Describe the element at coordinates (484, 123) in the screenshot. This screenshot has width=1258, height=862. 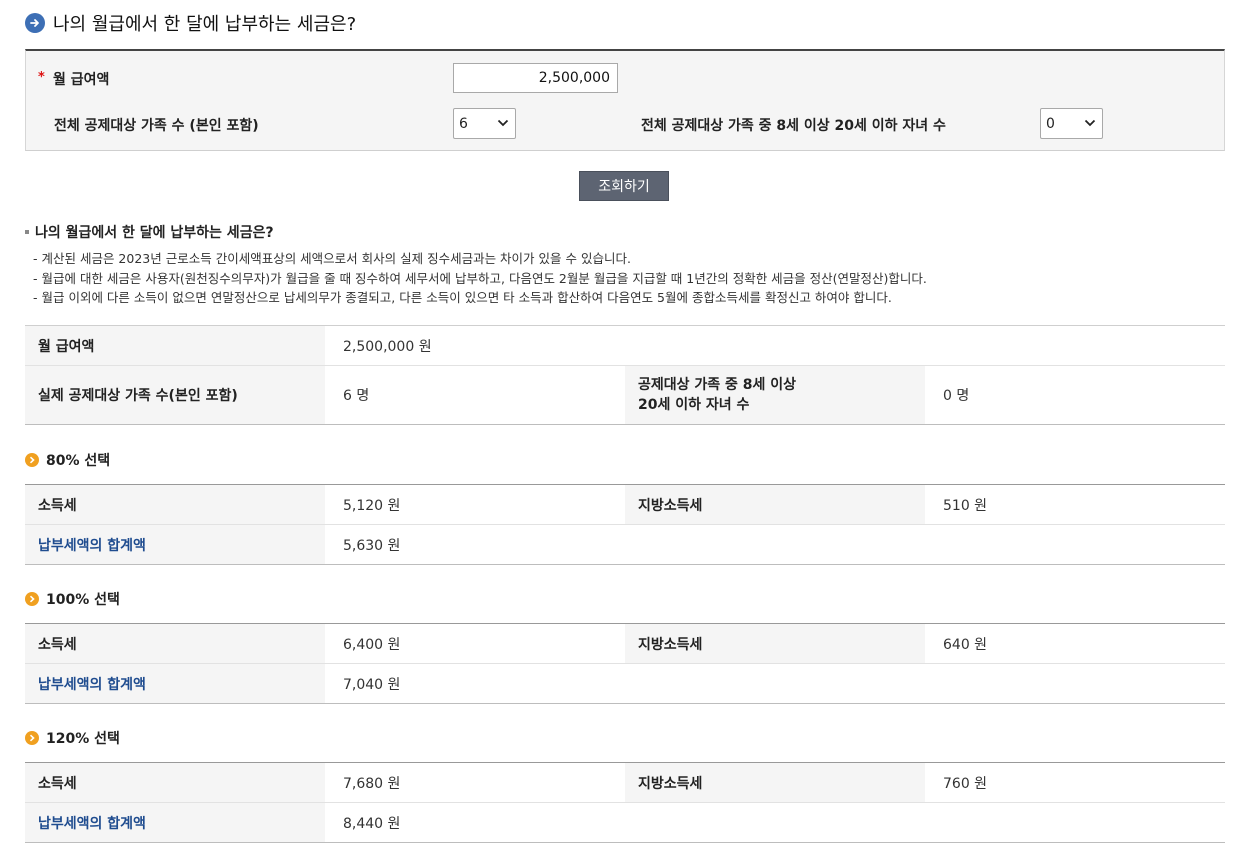
I see `family-count-select: 6` at that location.